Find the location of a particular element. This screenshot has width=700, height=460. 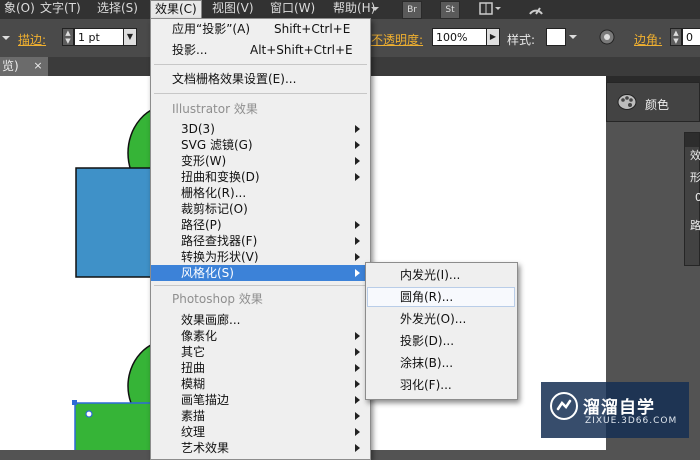

panel-fragment: 路 is located at coordinates (695, 225).